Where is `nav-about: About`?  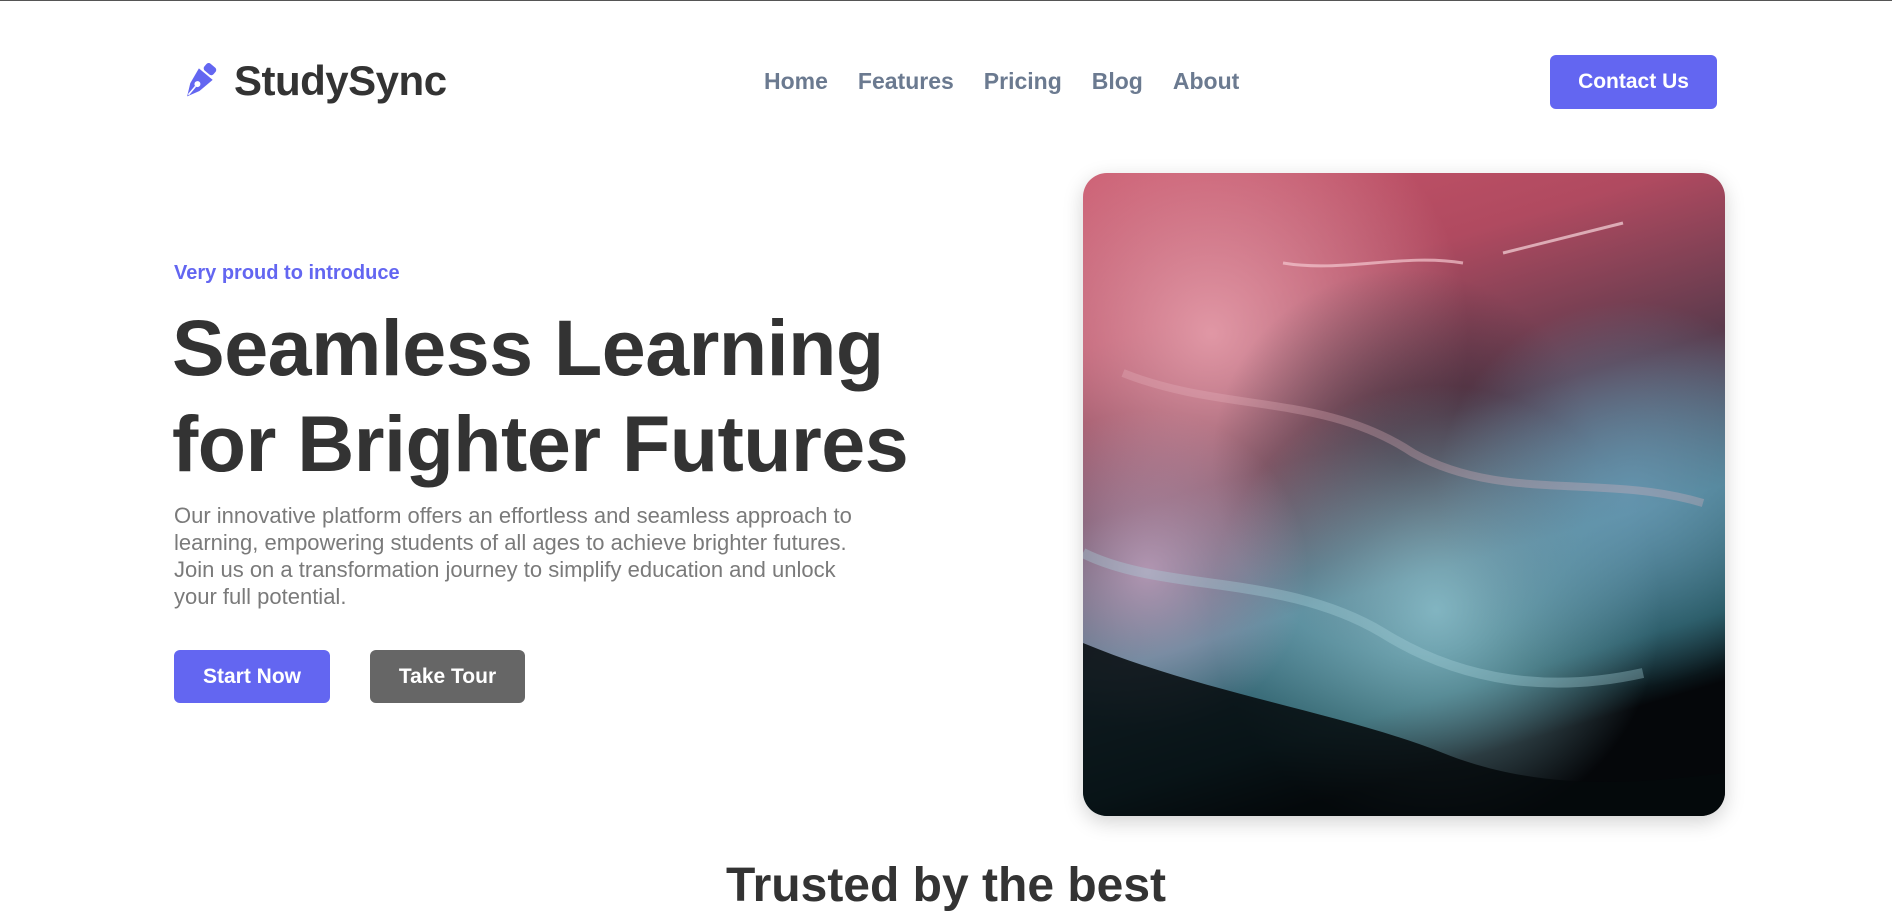
nav-about: About is located at coordinates (1206, 81).